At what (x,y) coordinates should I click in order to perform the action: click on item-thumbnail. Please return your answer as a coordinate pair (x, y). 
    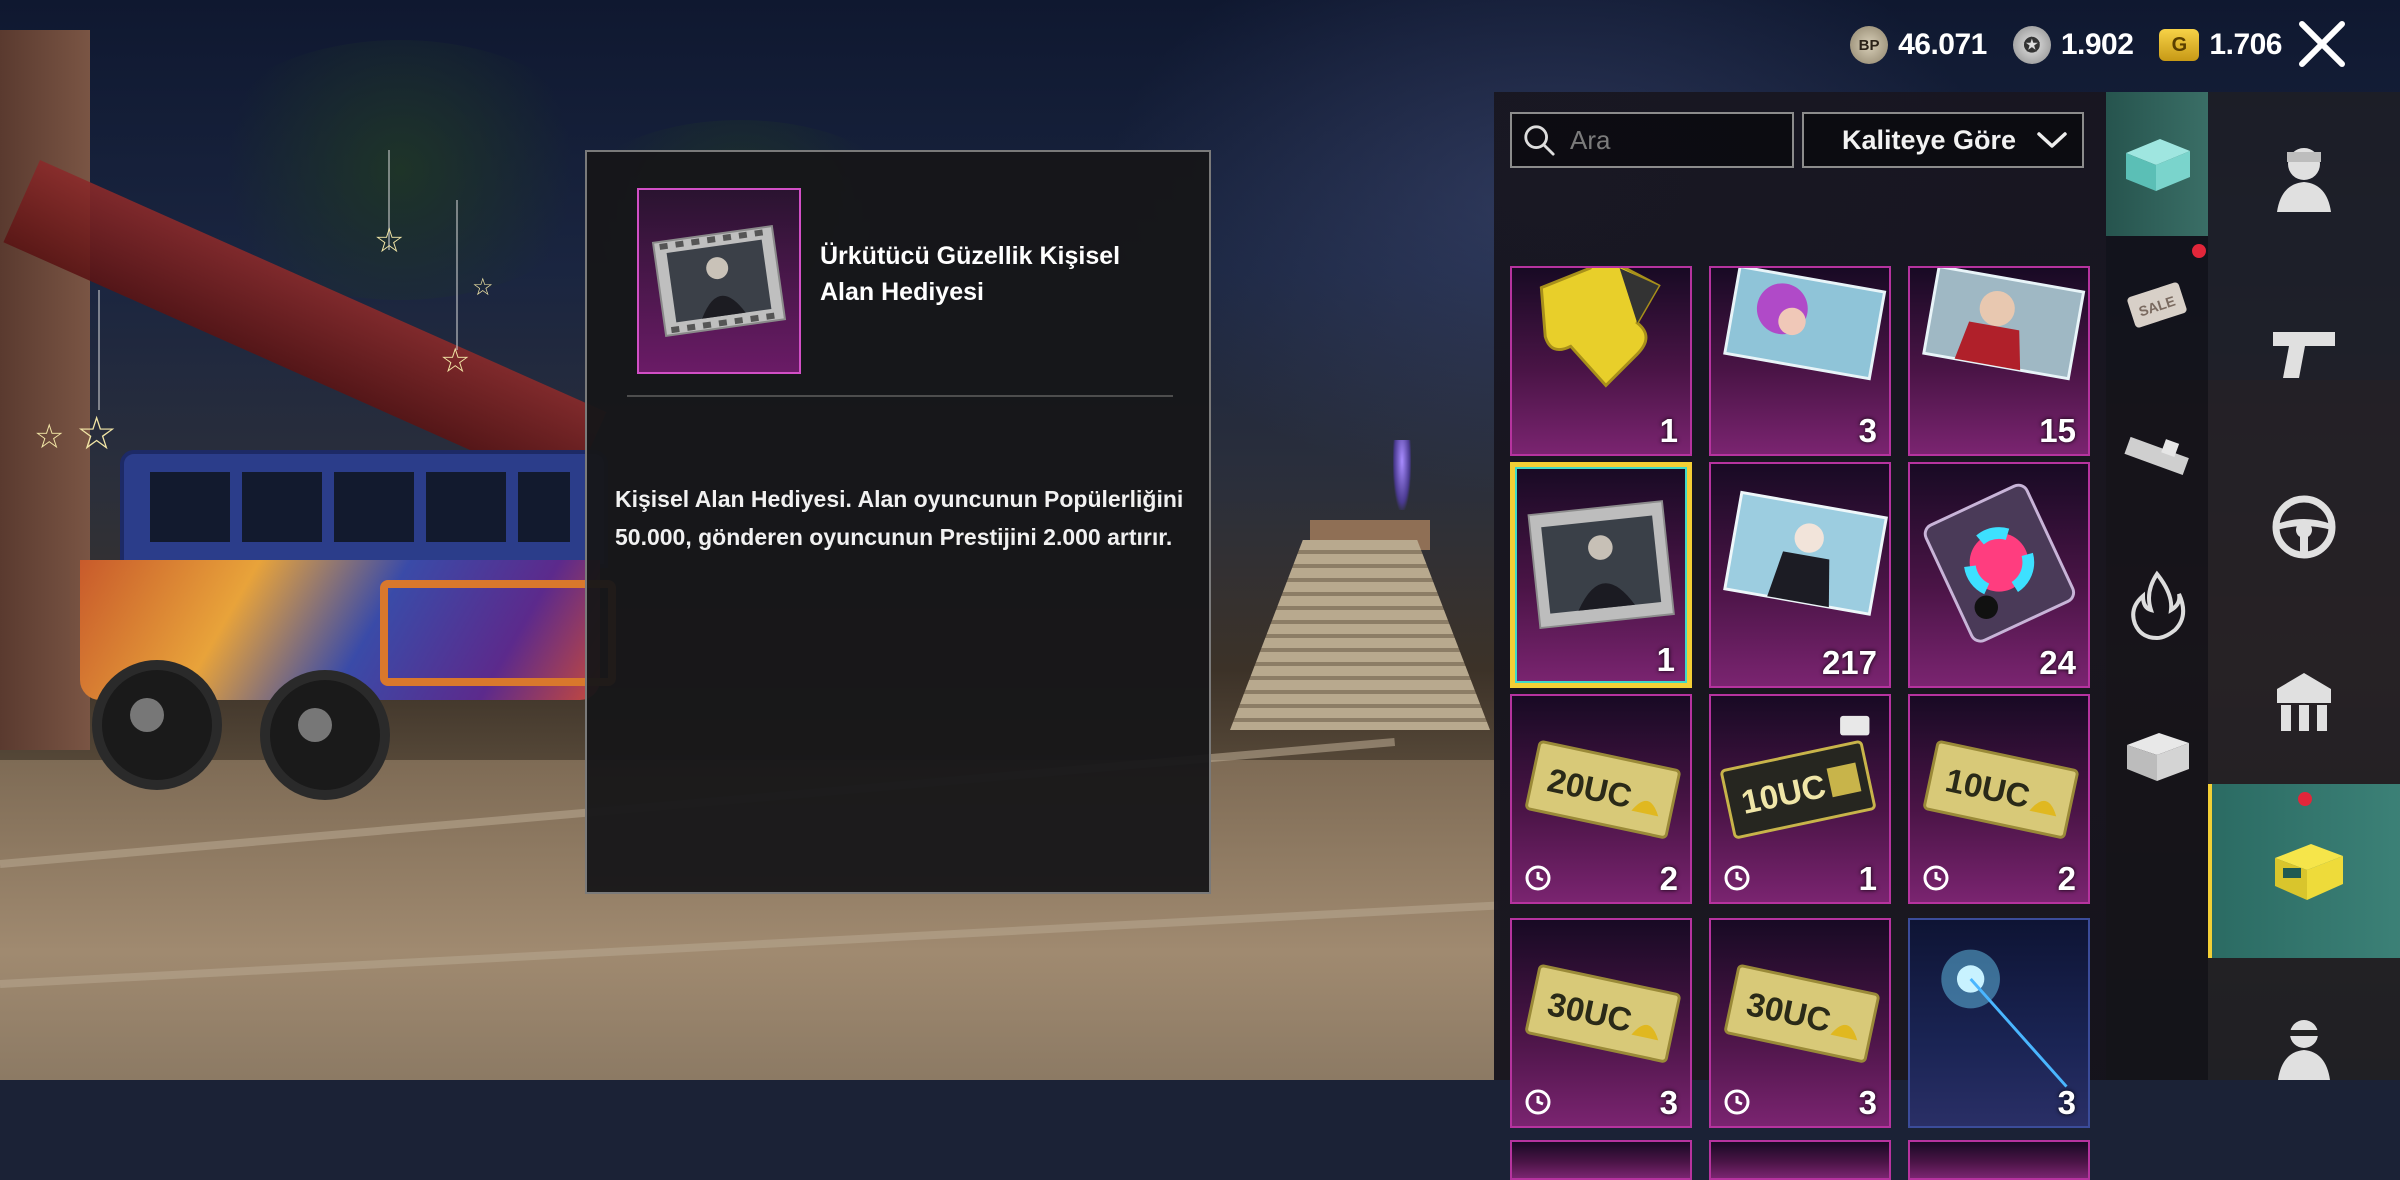
    Looking at the image, I should click on (719, 281).